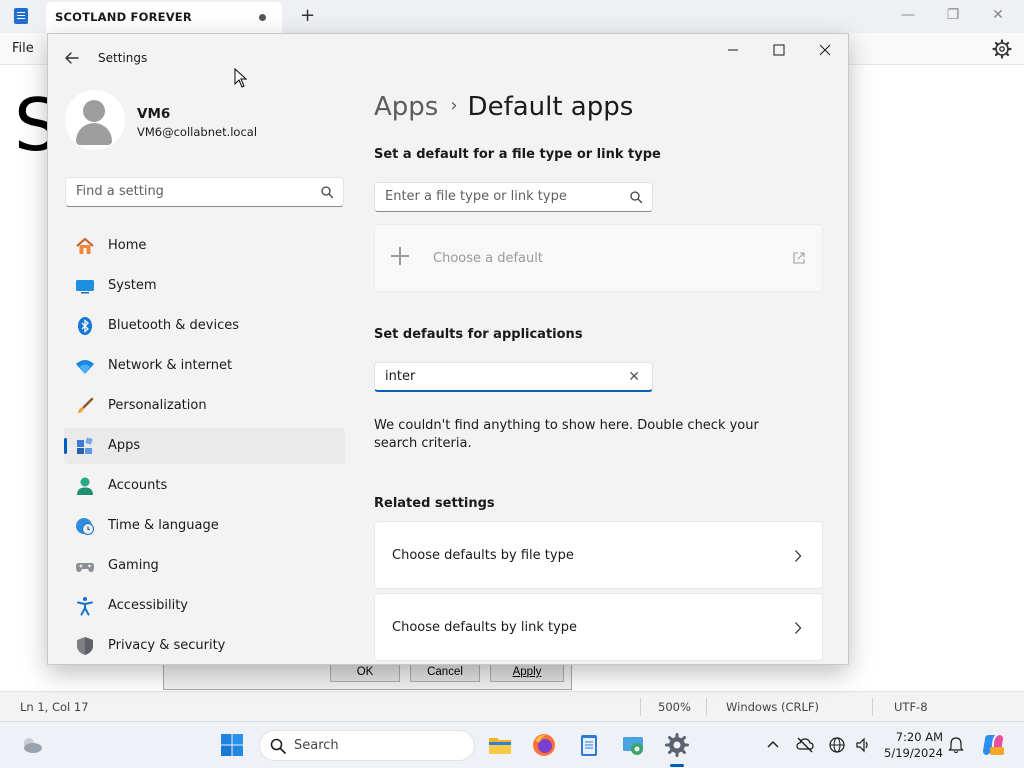 The width and height of the screenshot is (1024, 768). What do you see at coordinates (434, 503) in the screenshot?
I see `related-settings-heading: Related settings` at bounding box center [434, 503].